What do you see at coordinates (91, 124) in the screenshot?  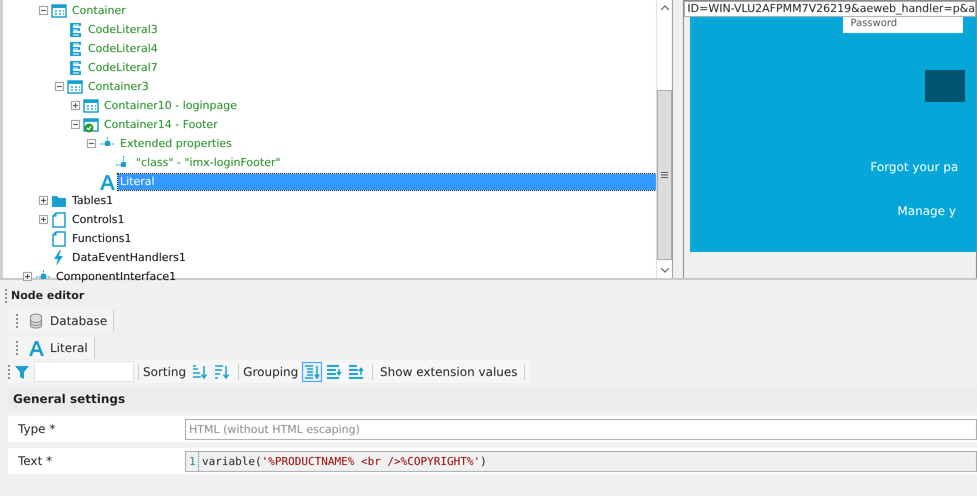 I see `grid-check-icon` at bounding box center [91, 124].